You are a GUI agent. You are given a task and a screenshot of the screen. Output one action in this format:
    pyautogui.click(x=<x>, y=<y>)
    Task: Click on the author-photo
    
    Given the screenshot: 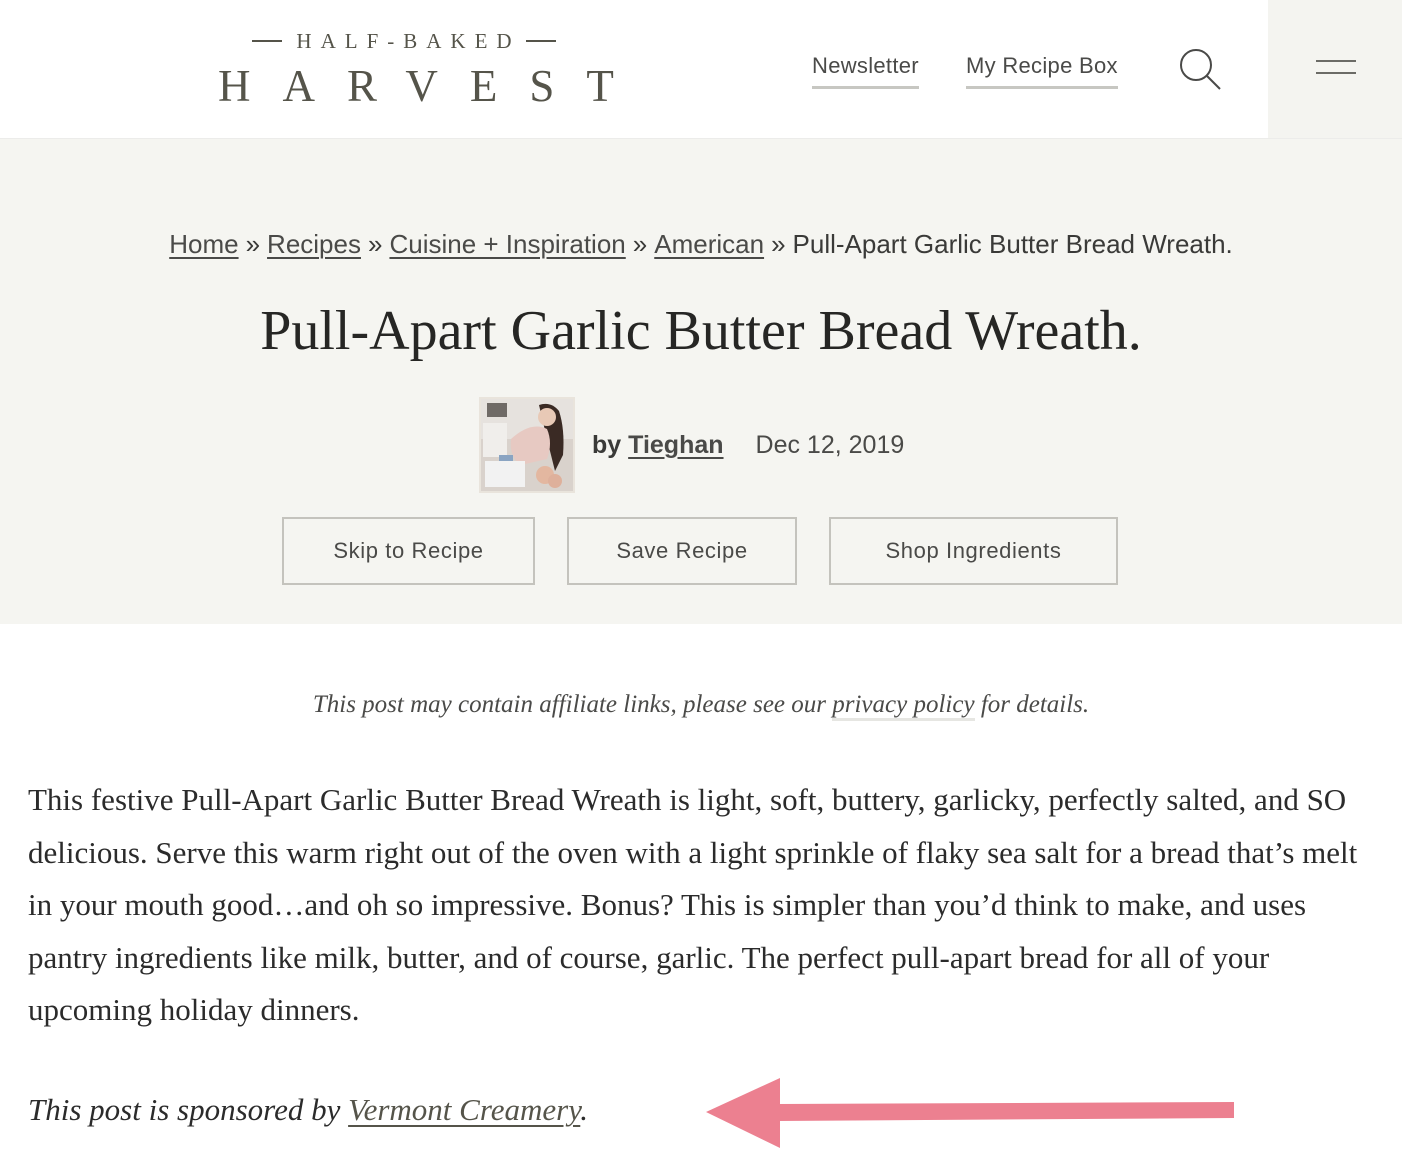 What is the action you would take?
    pyautogui.click(x=527, y=445)
    